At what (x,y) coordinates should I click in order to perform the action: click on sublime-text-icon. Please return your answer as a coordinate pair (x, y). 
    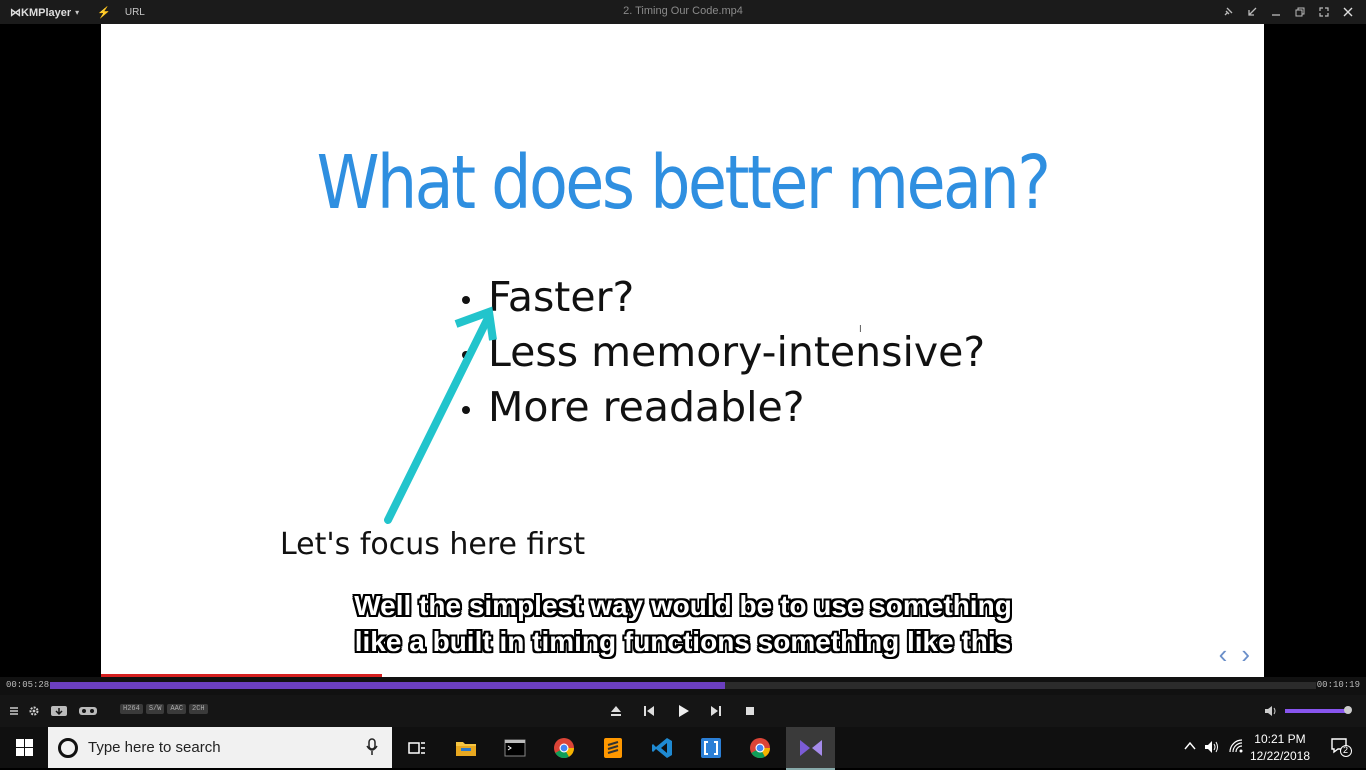
    Looking at the image, I should click on (612, 747).